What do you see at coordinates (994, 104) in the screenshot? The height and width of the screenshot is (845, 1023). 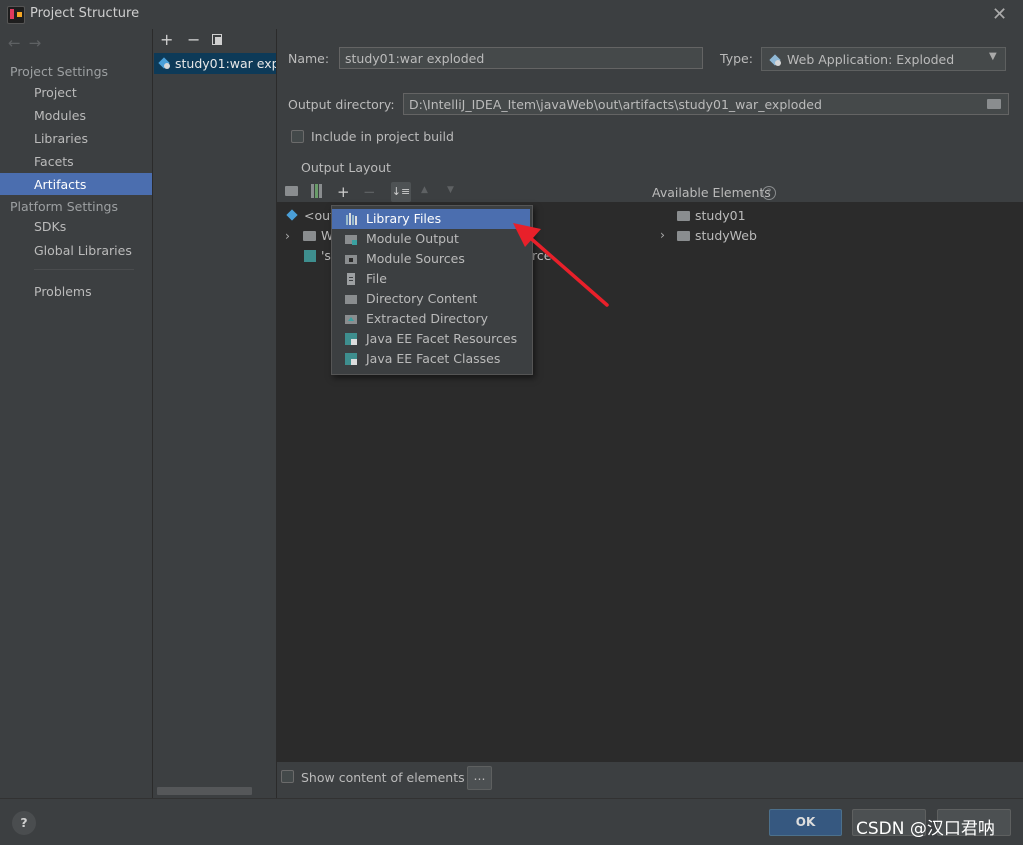 I see `folder-browse-icon` at bounding box center [994, 104].